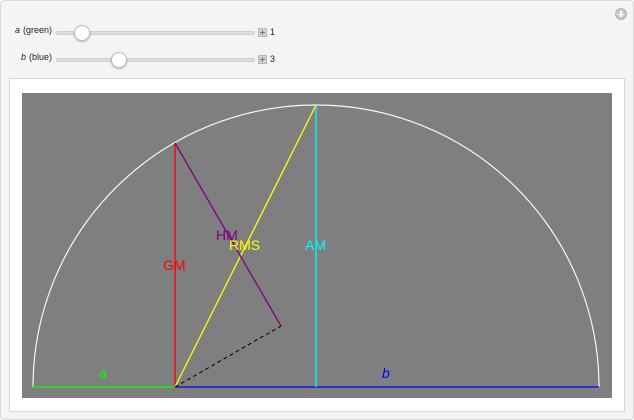 This screenshot has width=634, height=420. What do you see at coordinates (174, 265) in the screenshot?
I see `gm-label: GM` at bounding box center [174, 265].